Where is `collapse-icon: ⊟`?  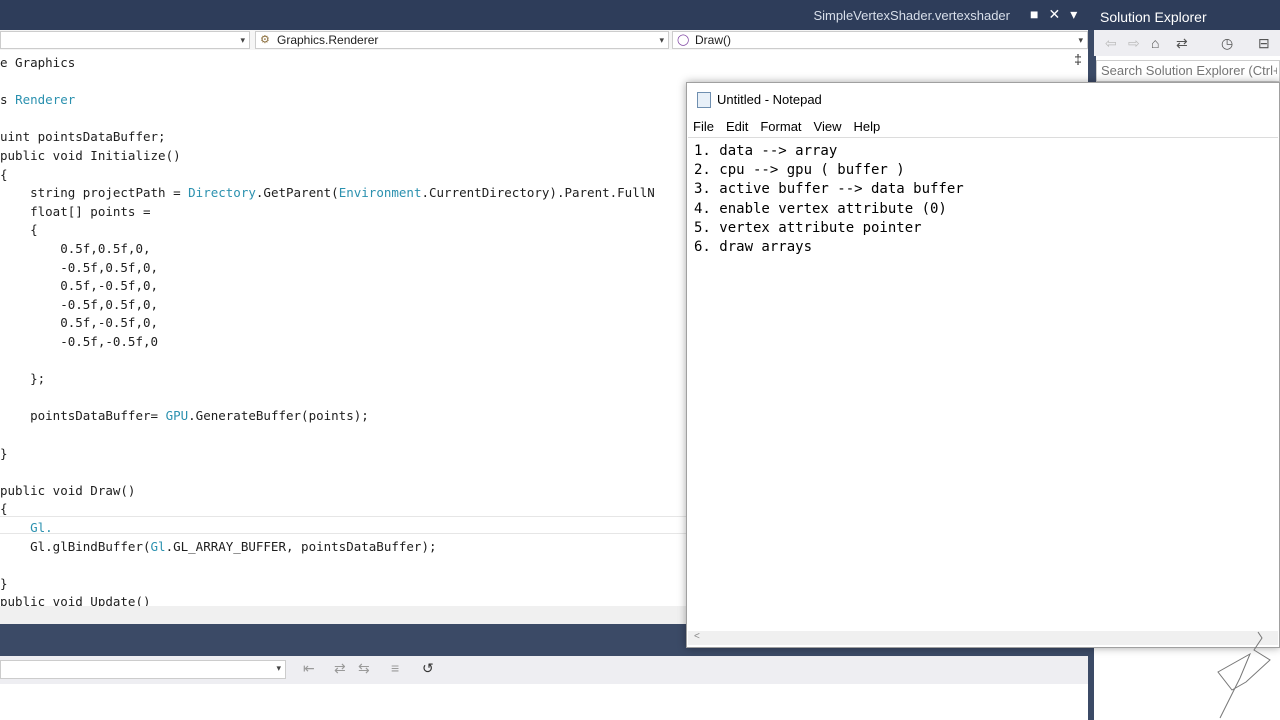
collapse-icon: ⊟ is located at coordinates (1264, 43).